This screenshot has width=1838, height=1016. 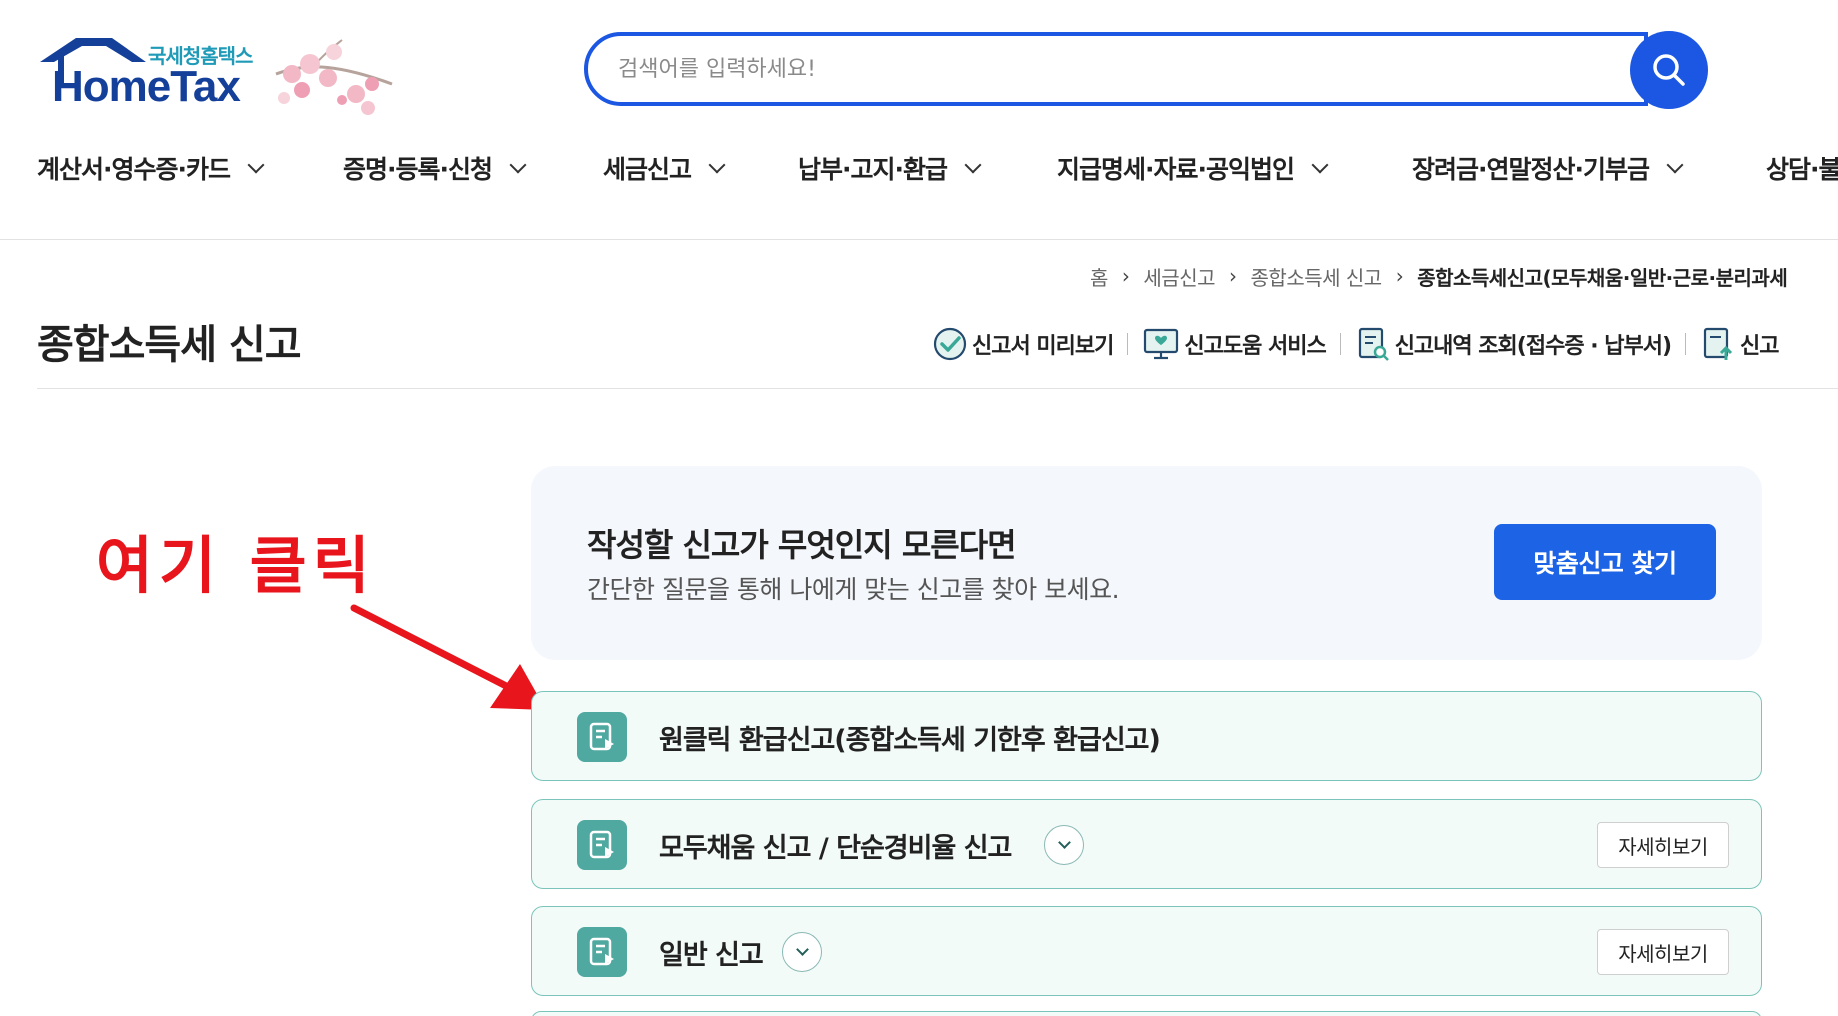 What do you see at coordinates (873, 169) in the screenshot?
I see `gnb-label: 납부·고지·환급` at bounding box center [873, 169].